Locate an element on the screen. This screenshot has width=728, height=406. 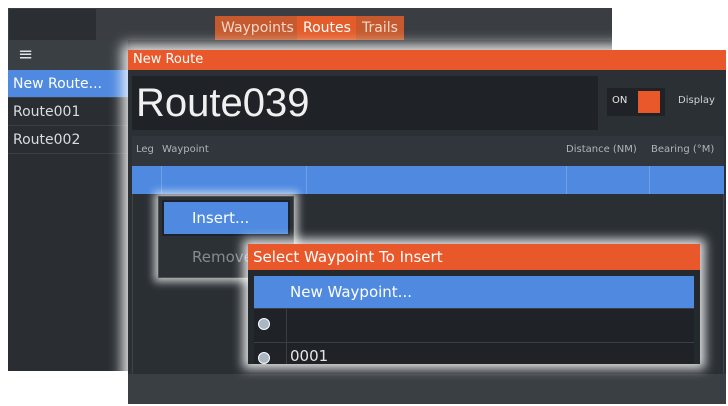
sidebar-item-route001: Route001 is located at coordinates (68, 112).